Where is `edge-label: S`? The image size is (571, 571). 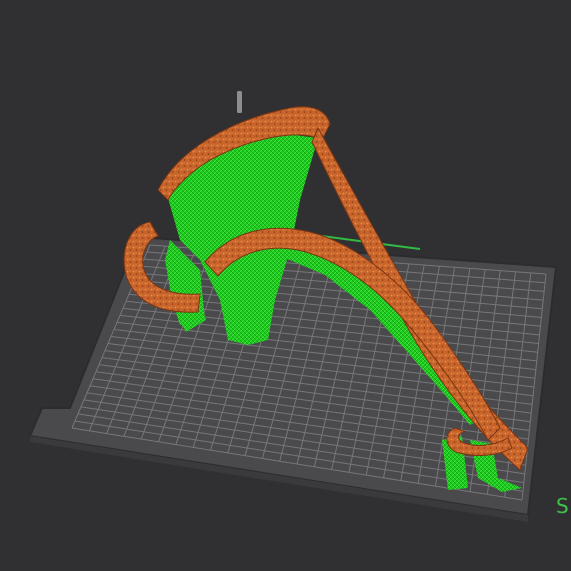 edge-label: S is located at coordinates (562, 506).